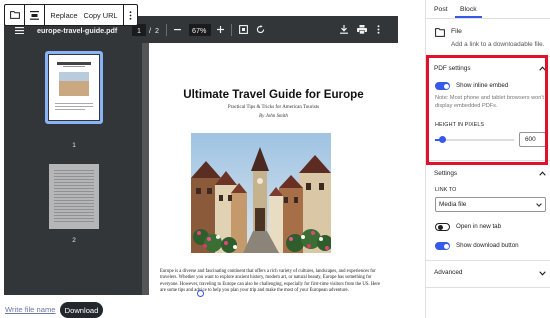  Describe the element at coordinates (446, 190) in the screenshot. I see `link-to-label: LINK TO` at that location.